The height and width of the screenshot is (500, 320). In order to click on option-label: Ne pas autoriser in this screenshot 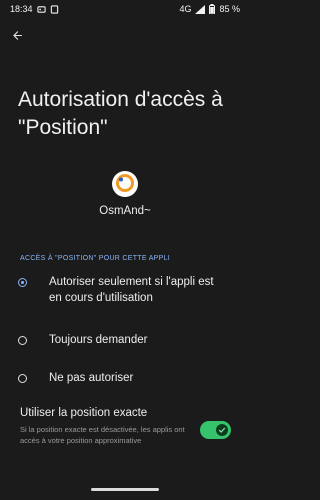, I will do `click(91, 378)`.